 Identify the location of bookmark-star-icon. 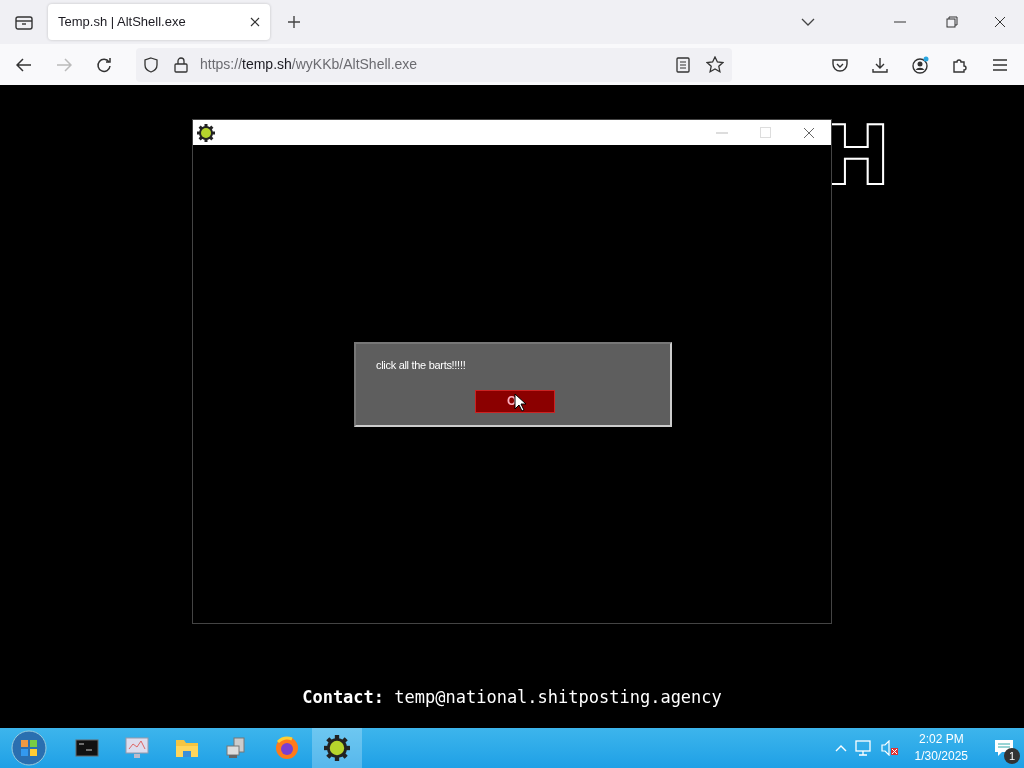
(715, 64).